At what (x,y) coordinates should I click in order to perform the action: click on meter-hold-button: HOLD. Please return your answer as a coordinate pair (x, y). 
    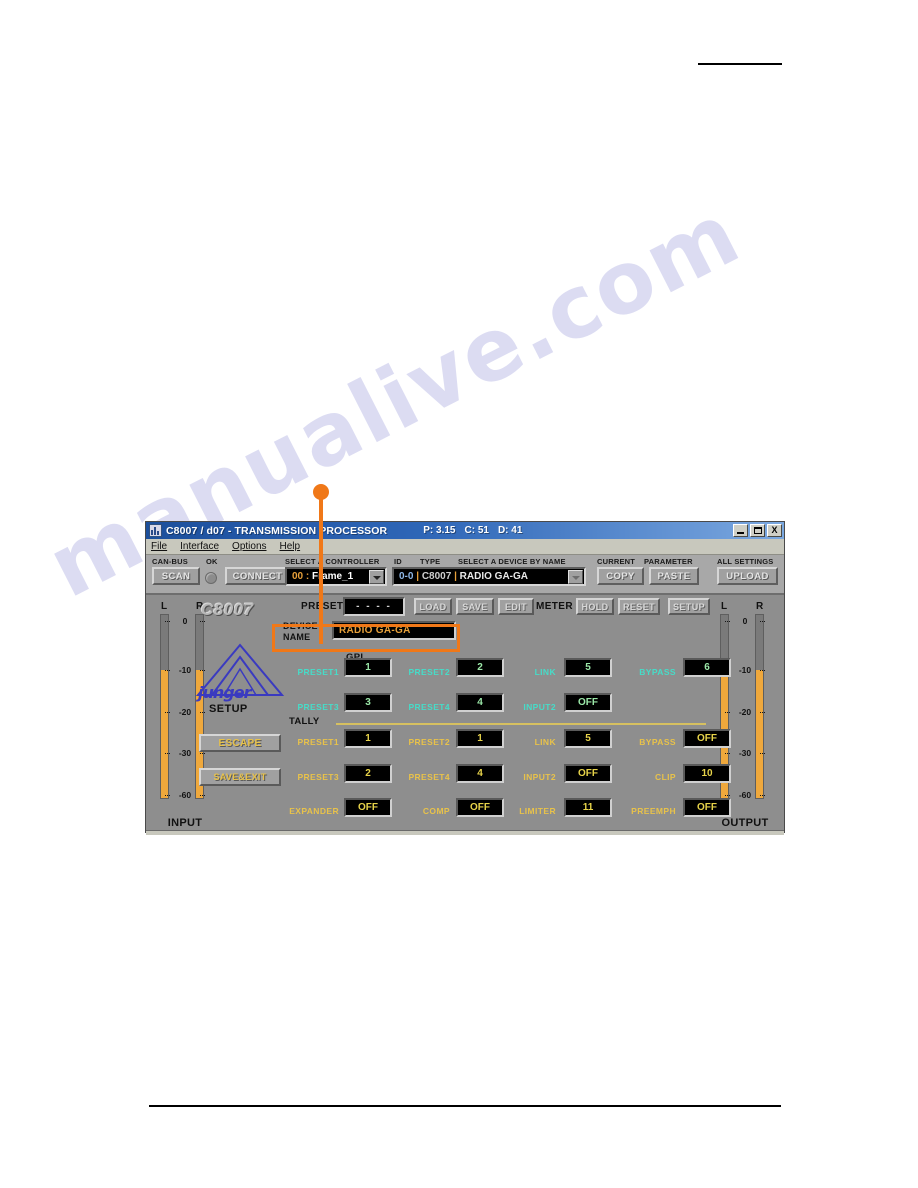
    Looking at the image, I should click on (595, 606).